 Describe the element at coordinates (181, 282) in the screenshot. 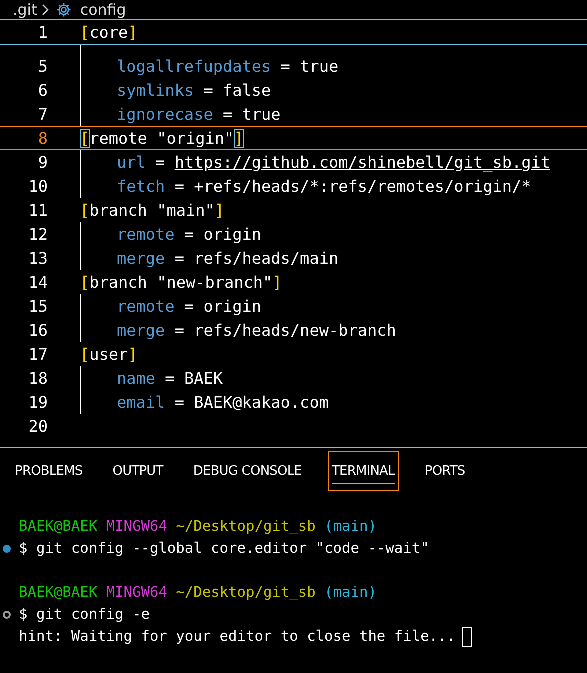

I see `section-name: branch "new-branch"` at that location.